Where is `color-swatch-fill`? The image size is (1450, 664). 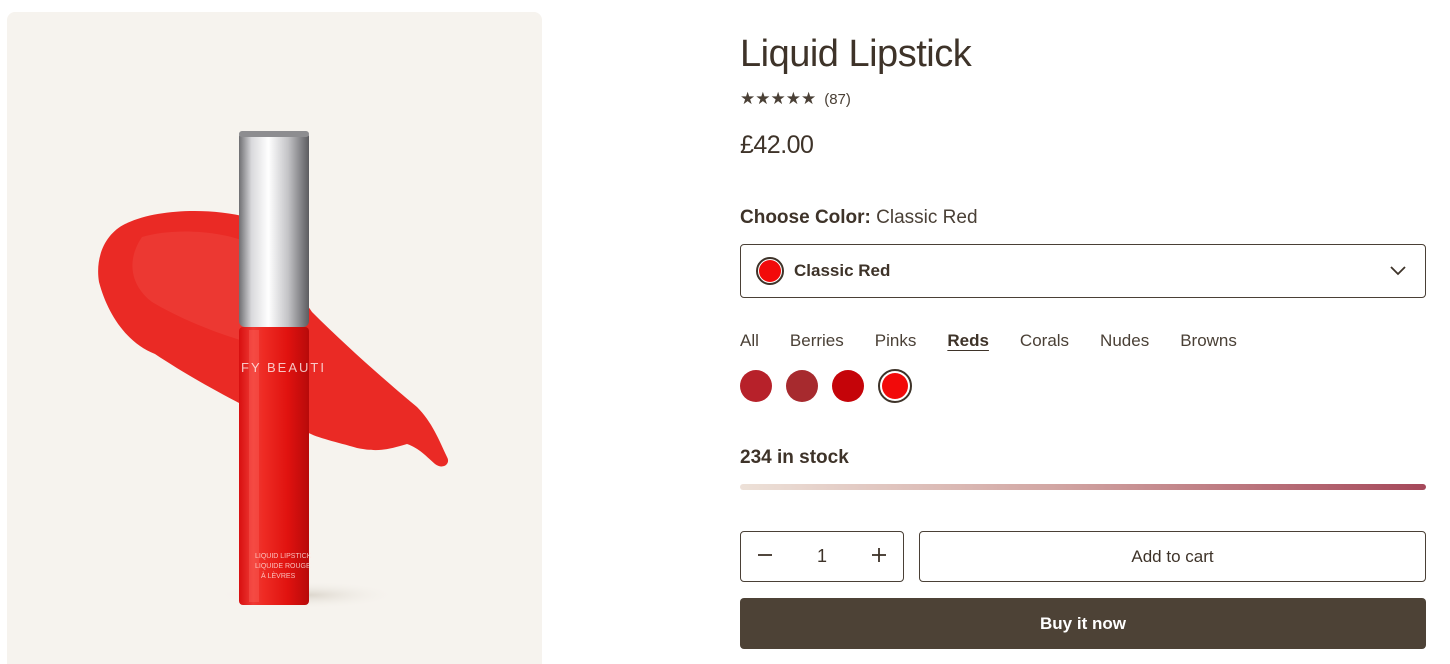 color-swatch-fill is located at coordinates (895, 386).